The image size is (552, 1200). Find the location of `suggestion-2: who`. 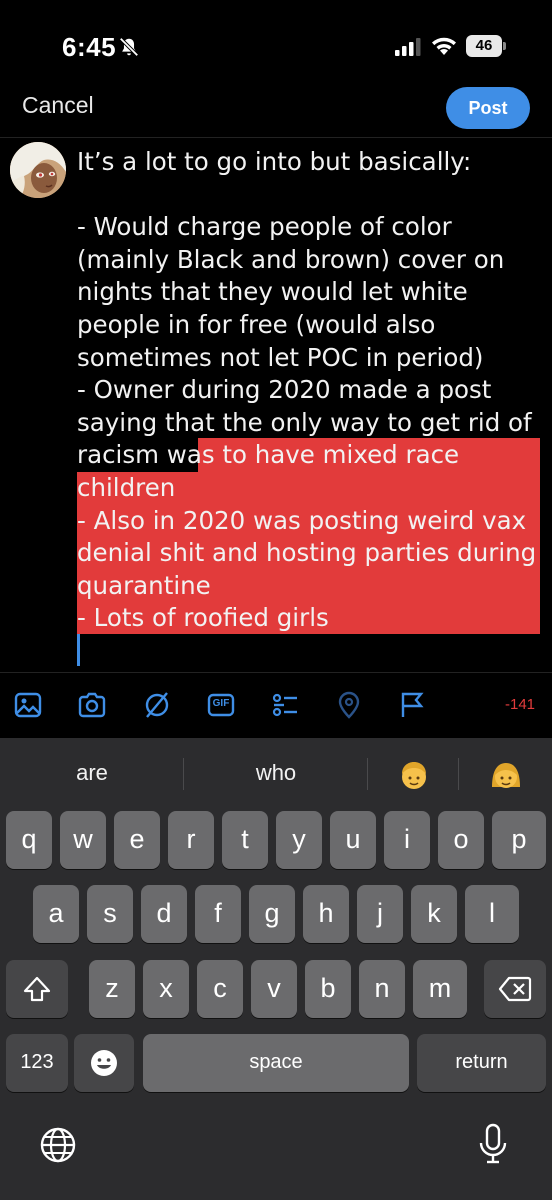

suggestion-2: who is located at coordinates (276, 773).